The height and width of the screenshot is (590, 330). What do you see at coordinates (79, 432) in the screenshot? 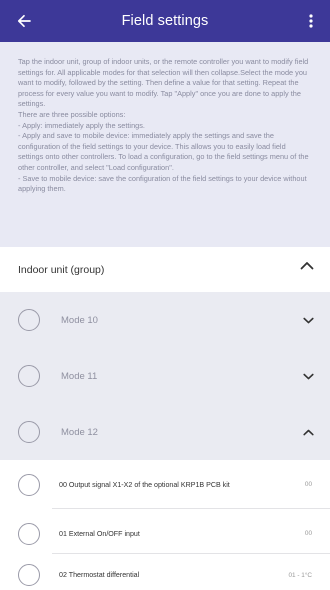
I see `mode-label: Mode 12` at bounding box center [79, 432].